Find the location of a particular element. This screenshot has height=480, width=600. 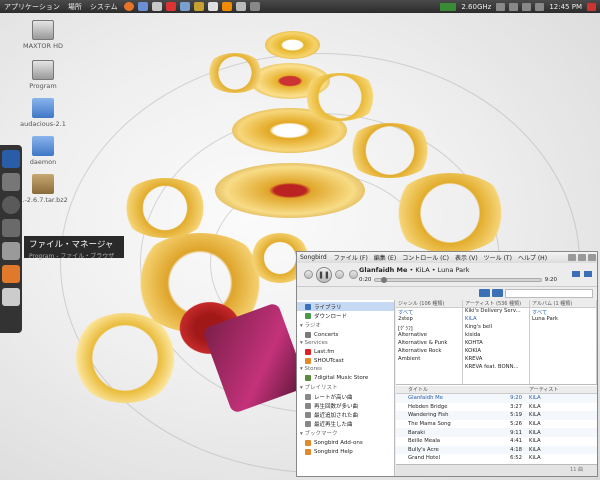

sidebar-item: ダウンロード is located at coordinates (345, 315).